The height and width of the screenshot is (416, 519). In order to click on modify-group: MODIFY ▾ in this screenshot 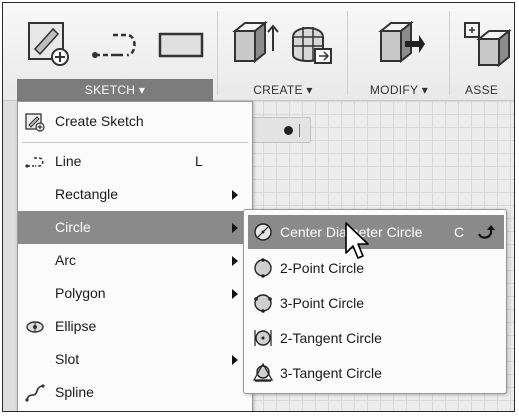, I will do `click(399, 52)`.